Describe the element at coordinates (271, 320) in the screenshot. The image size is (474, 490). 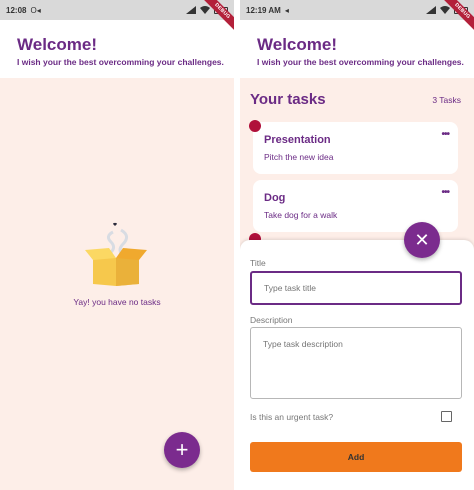
I see `description-label: Description` at that location.